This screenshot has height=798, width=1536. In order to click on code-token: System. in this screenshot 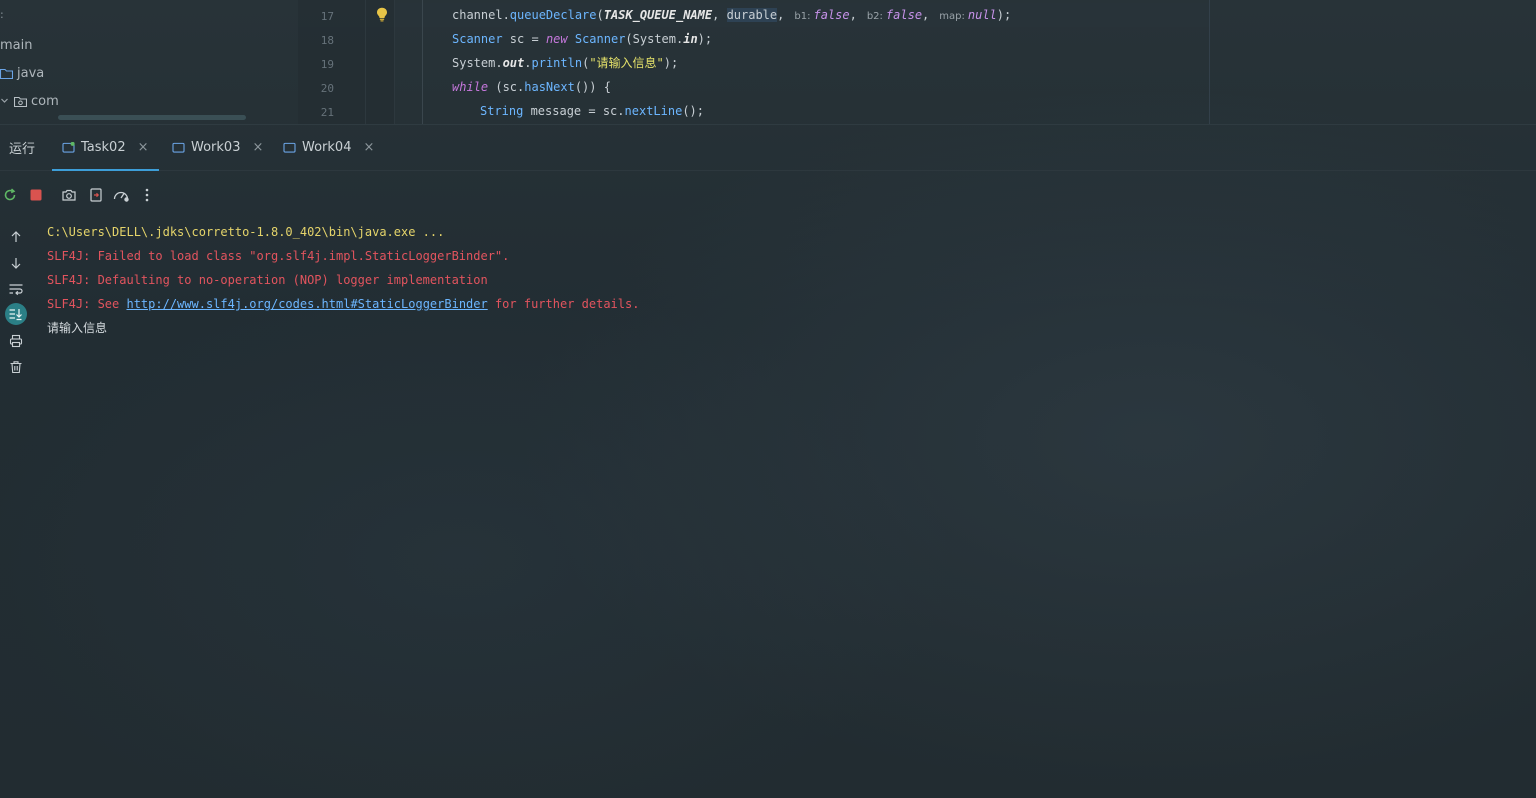, I will do `click(477, 63)`.